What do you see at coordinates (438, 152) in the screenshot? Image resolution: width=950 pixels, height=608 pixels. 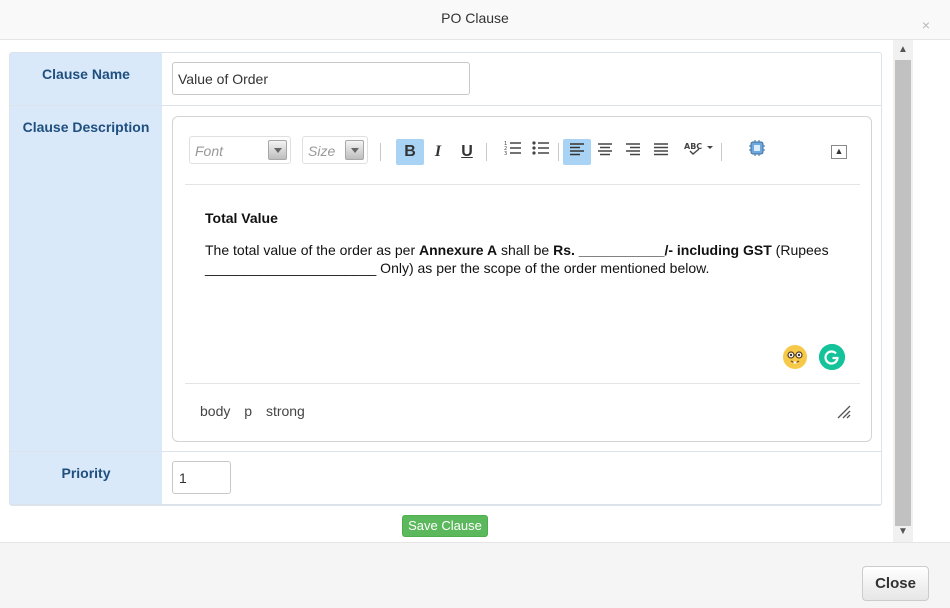 I see `italic-button: I` at bounding box center [438, 152].